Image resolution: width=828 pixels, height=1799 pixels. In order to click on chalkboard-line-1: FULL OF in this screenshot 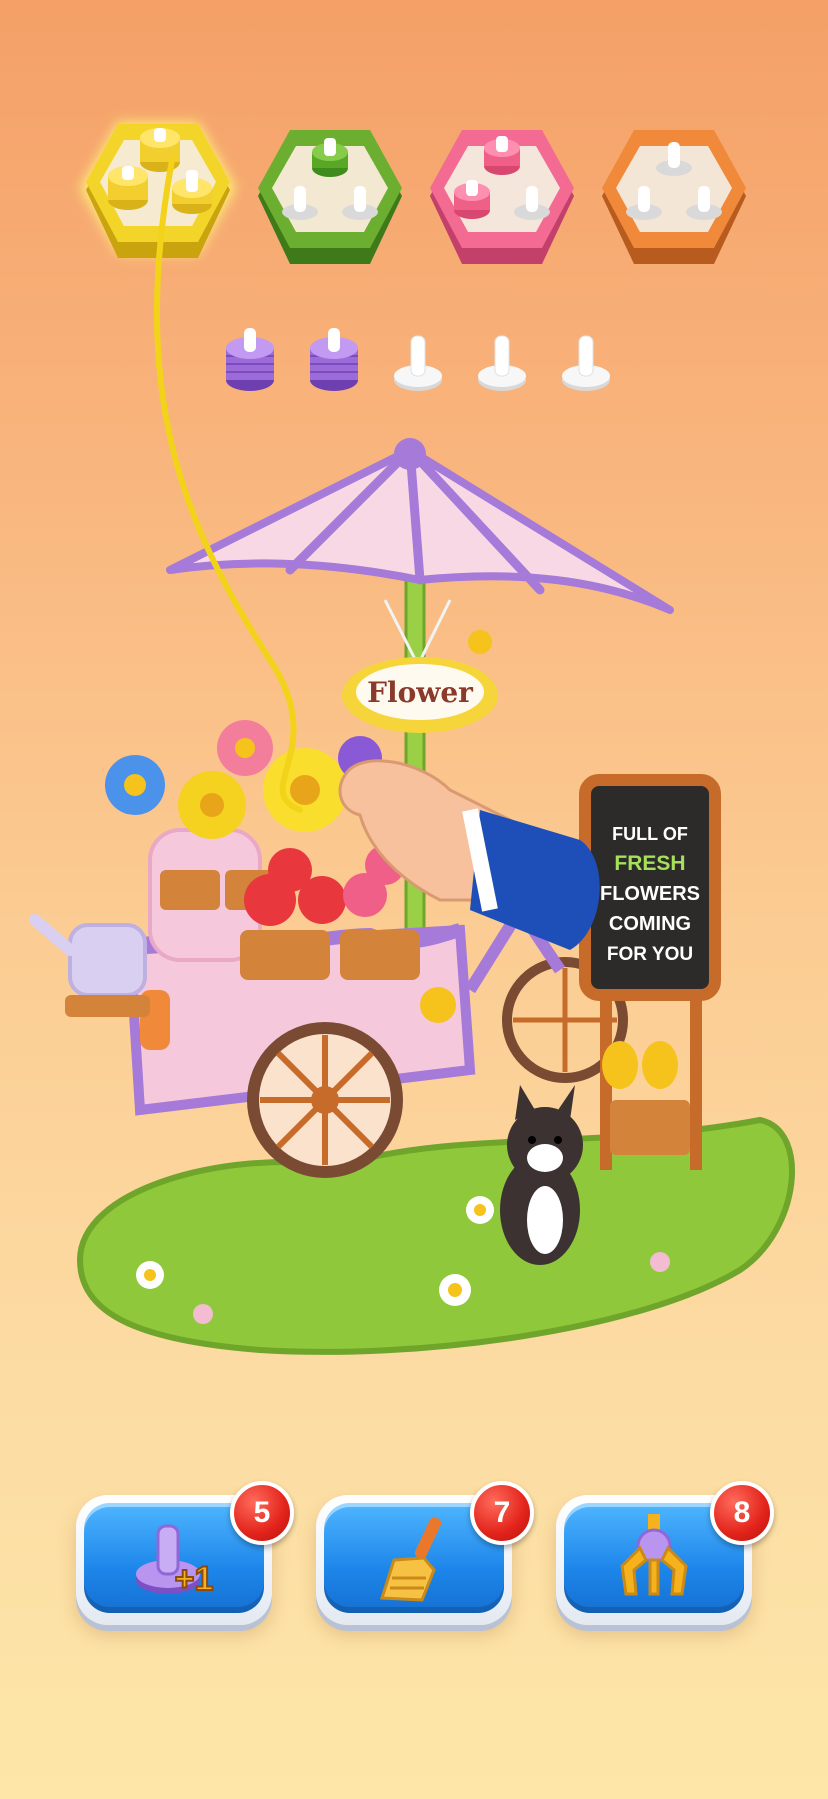, I will do `click(650, 834)`.